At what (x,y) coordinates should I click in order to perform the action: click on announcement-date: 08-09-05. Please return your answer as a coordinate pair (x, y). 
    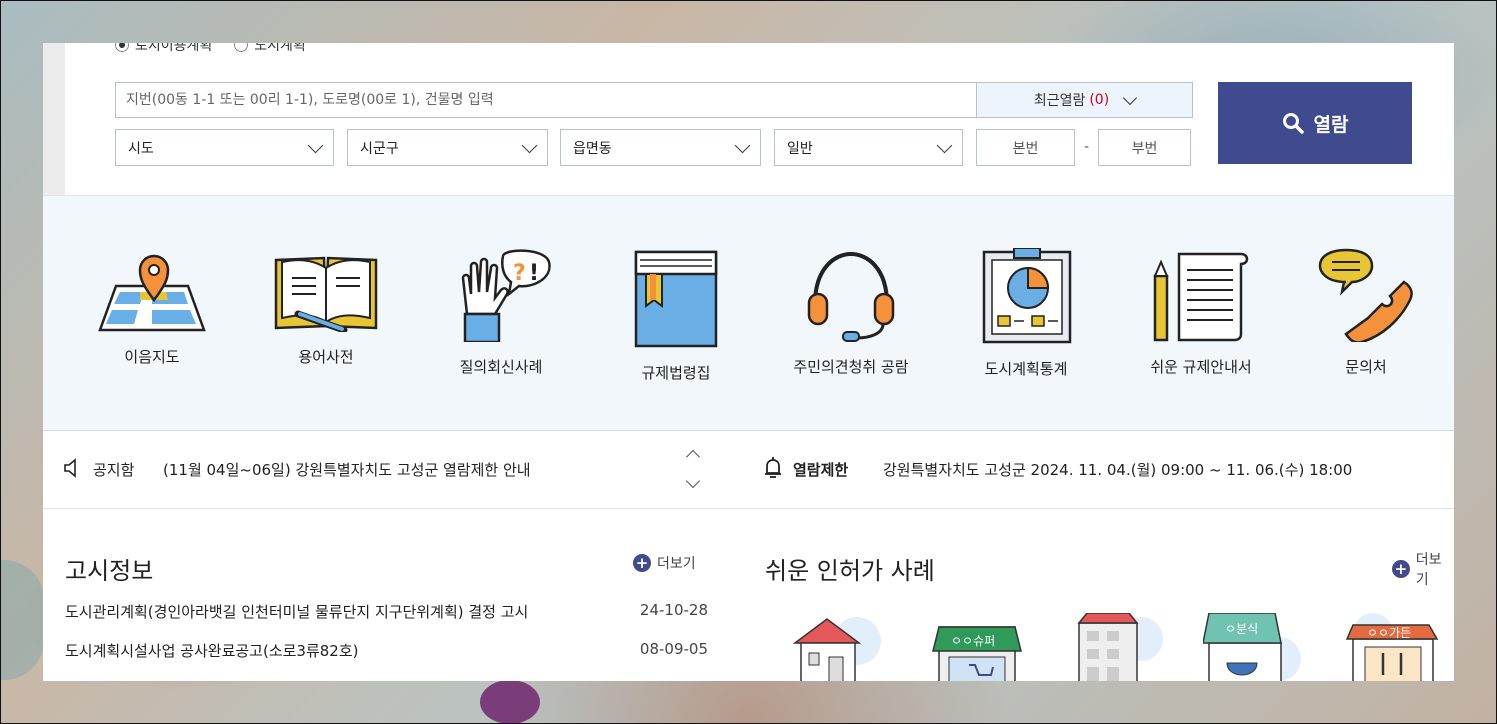
    Looking at the image, I should click on (673, 649).